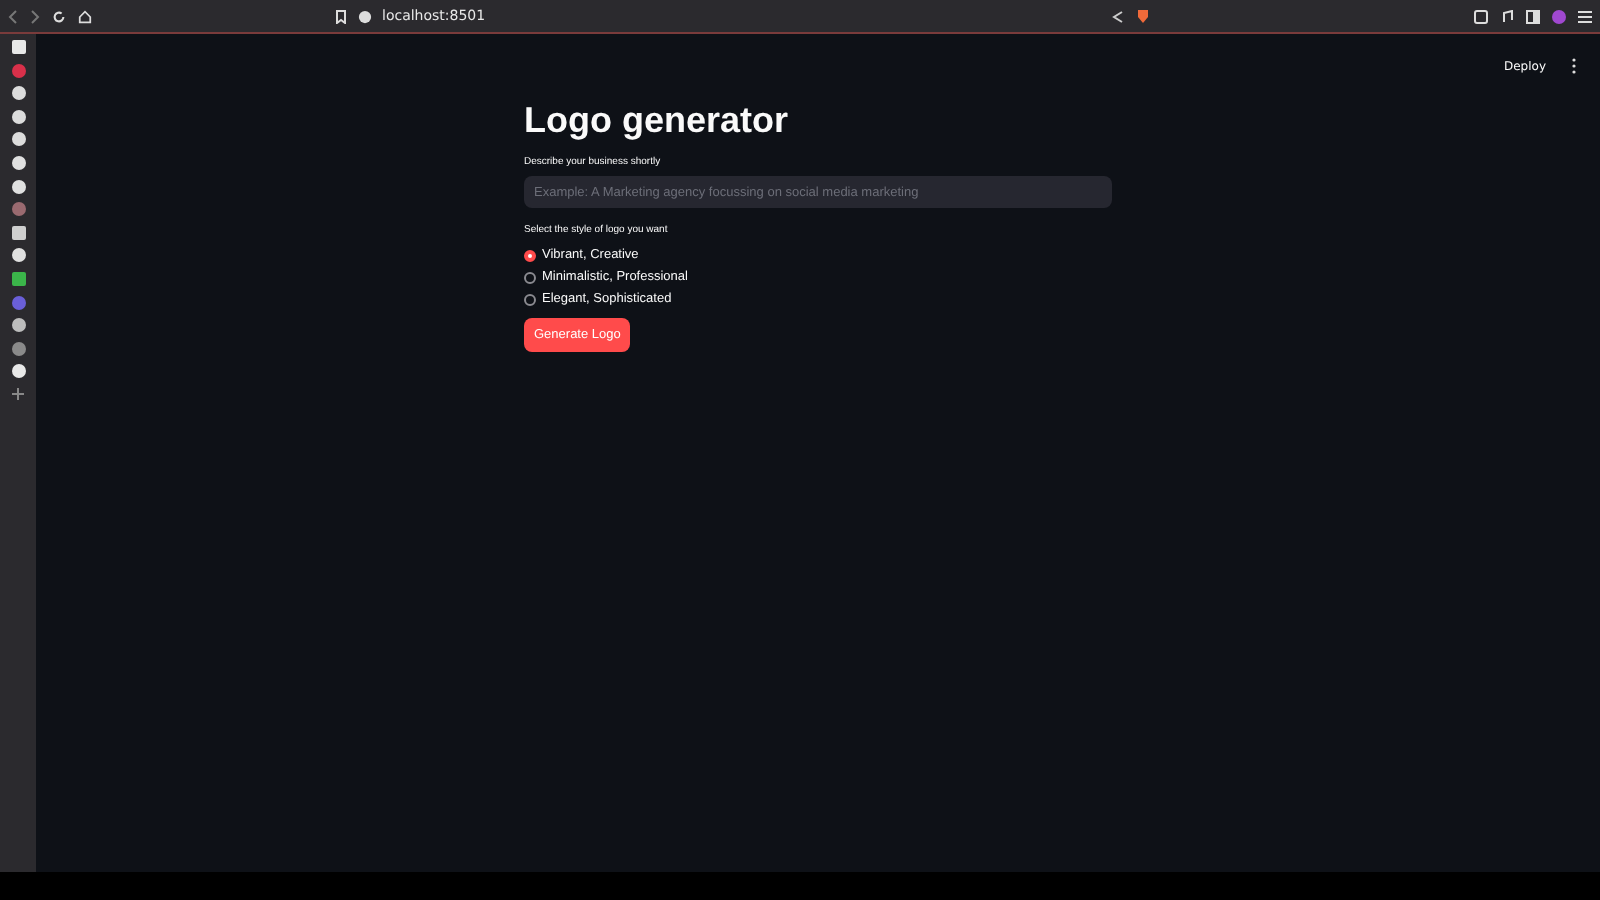  Describe the element at coordinates (341, 16) in the screenshot. I see `bookmark-icon` at that location.